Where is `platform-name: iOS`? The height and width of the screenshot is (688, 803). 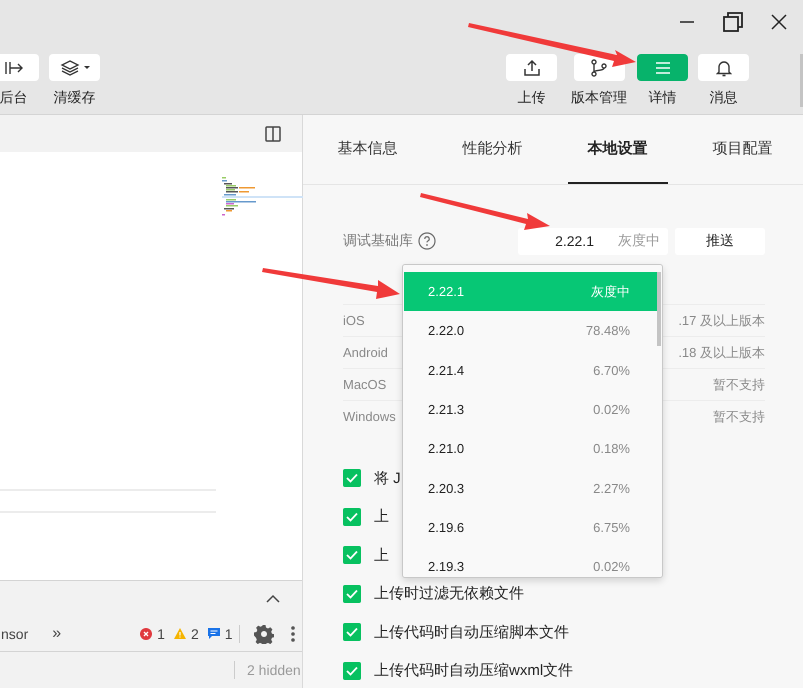
platform-name: iOS is located at coordinates (354, 320).